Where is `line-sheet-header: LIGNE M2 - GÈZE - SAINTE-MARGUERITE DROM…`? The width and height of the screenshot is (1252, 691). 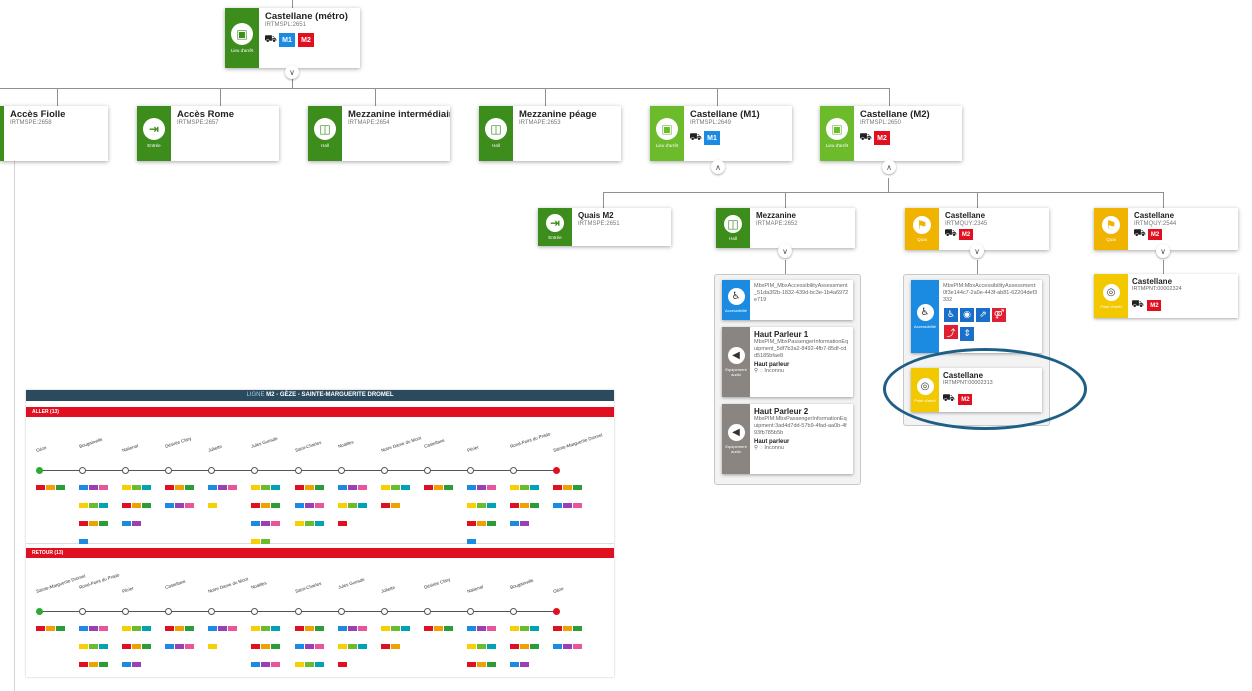 line-sheet-header: LIGNE M2 - GÈZE - SAINTE-MARGUERITE DROM… is located at coordinates (320, 395).